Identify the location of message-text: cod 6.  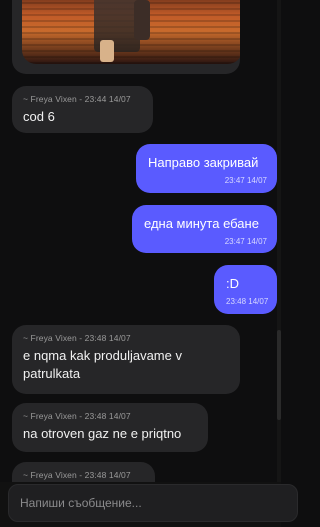
(39, 116).